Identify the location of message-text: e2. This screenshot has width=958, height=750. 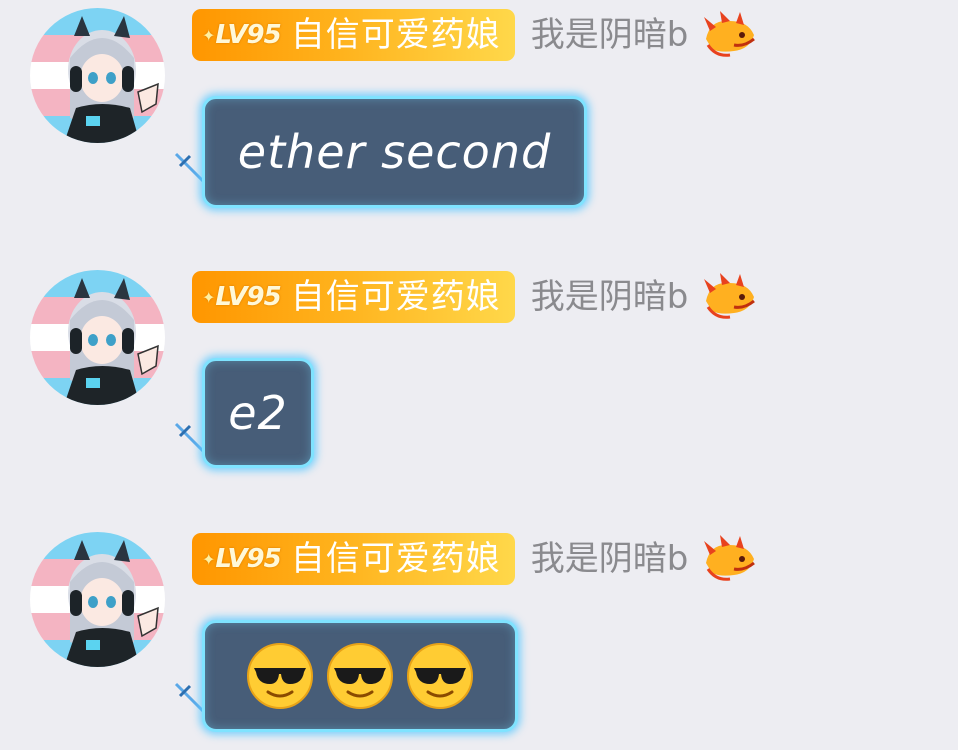
(258, 413).